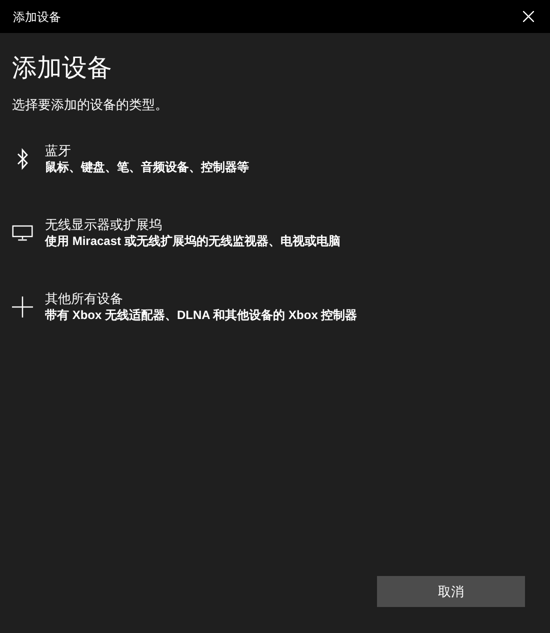 The width and height of the screenshot is (550, 633). Describe the element at coordinates (22, 159) in the screenshot. I see `bluetooth-icon` at that location.